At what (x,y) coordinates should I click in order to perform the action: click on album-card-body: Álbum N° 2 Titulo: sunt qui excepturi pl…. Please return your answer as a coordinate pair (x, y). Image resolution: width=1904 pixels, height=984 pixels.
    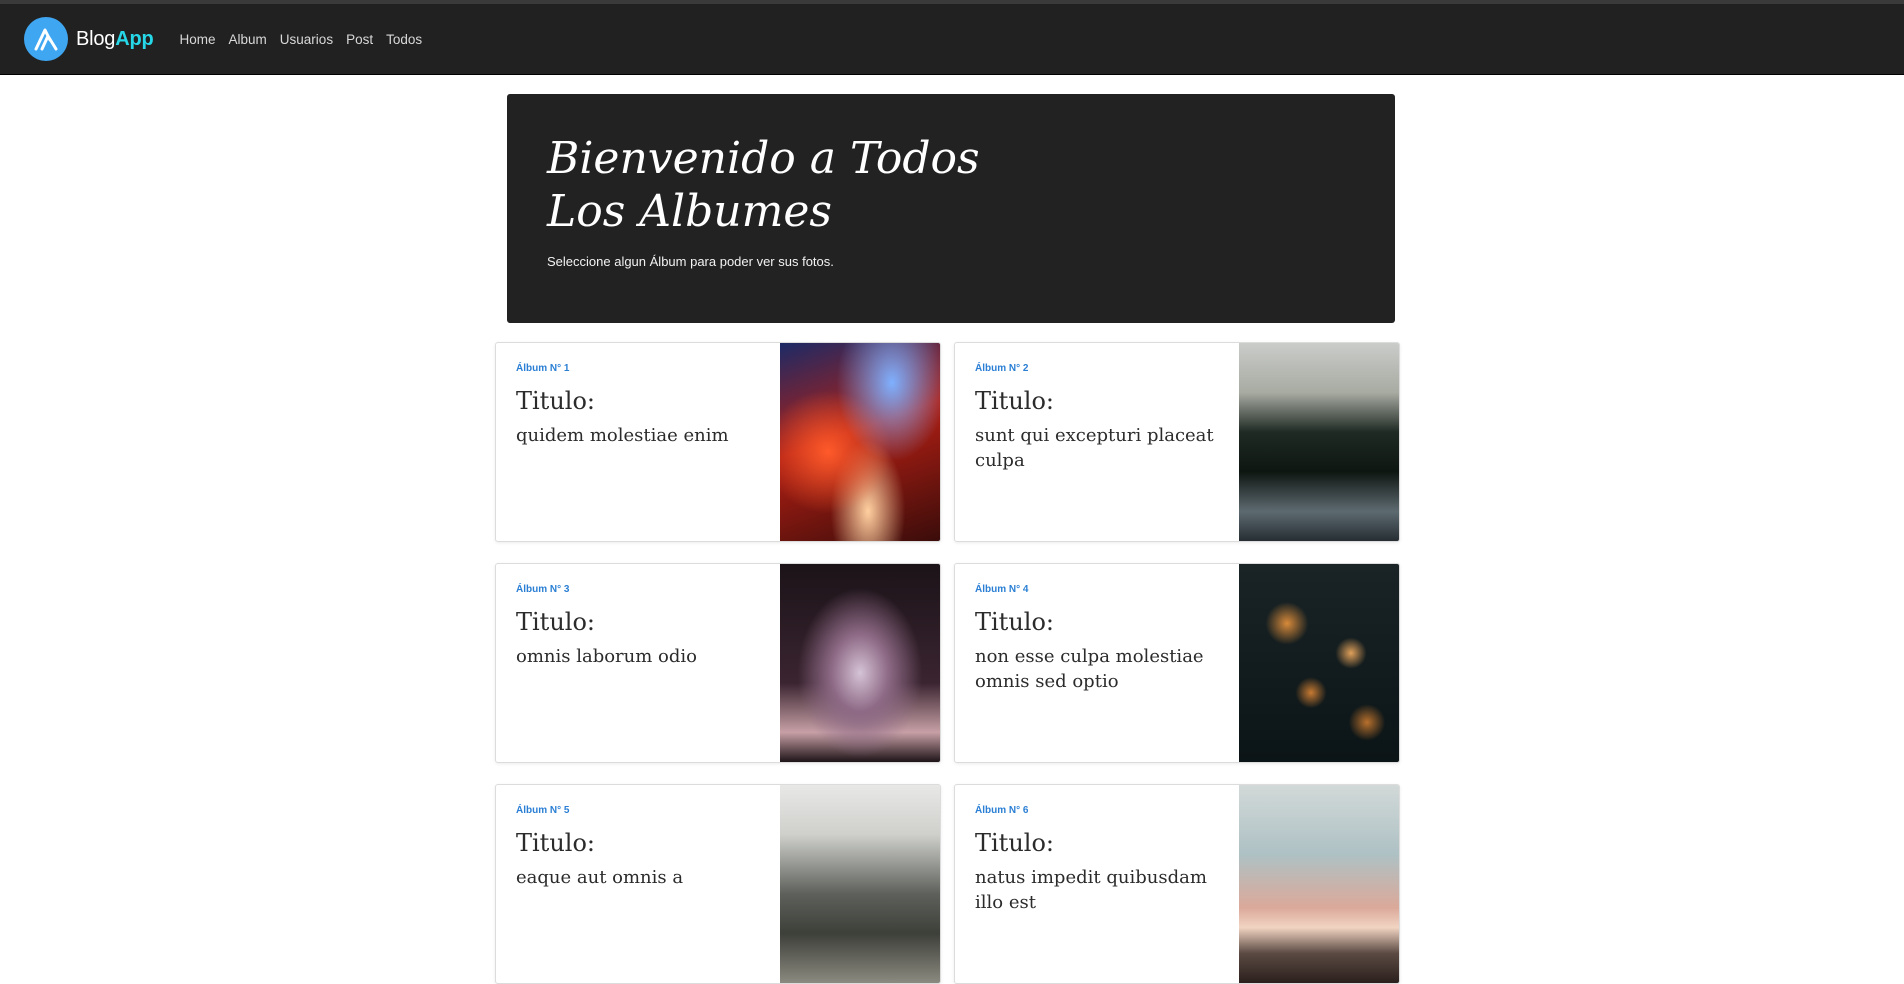
    Looking at the image, I should click on (1097, 442).